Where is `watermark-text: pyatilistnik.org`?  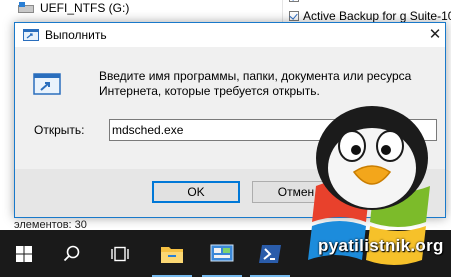
watermark-text: pyatilistnik.org is located at coordinates (381, 245).